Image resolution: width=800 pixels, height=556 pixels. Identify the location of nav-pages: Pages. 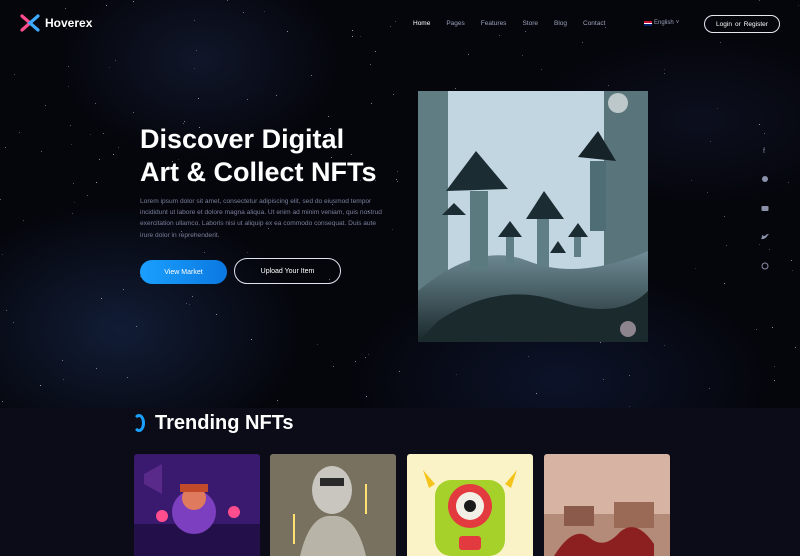
(455, 23).